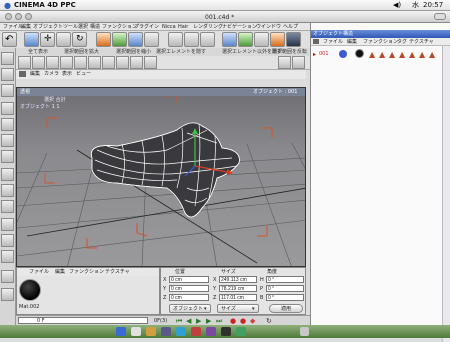 The height and width of the screenshot is (342, 450). I want to click on animation-mode-button, so click(7, 174).